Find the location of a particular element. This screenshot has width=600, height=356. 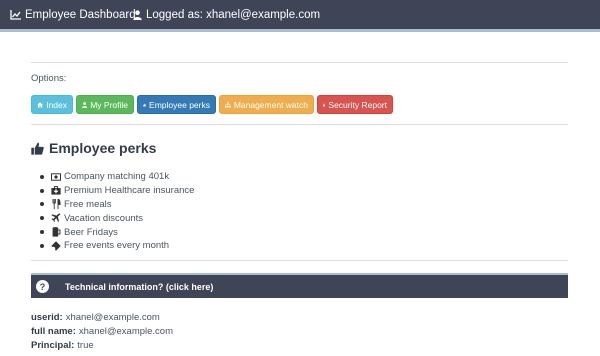

nav-employee-dashboard: Employee Dashboard is located at coordinates (73, 15).